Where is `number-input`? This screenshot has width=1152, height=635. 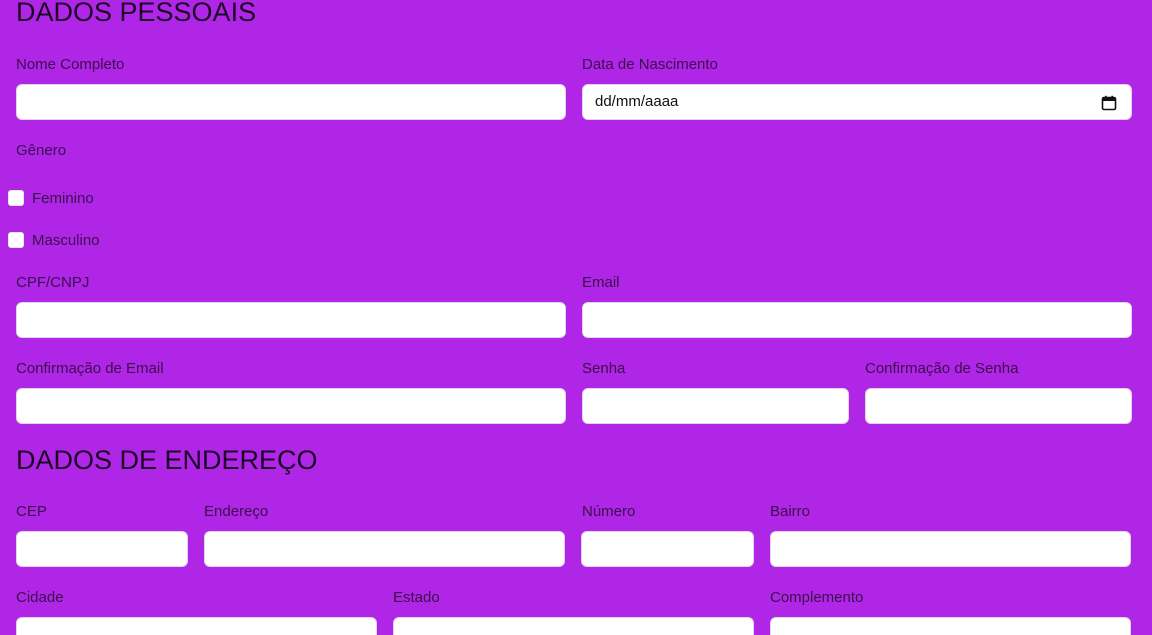 number-input is located at coordinates (667, 549).